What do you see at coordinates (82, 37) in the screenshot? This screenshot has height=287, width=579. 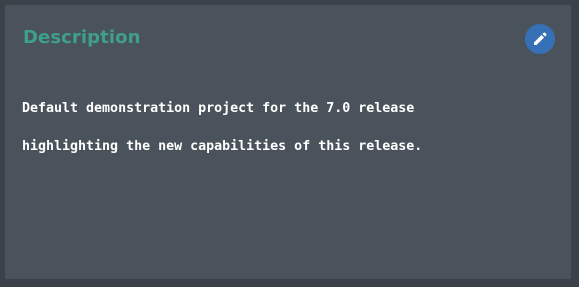 I see `card-title: Description` at bounding box center [82, 37].